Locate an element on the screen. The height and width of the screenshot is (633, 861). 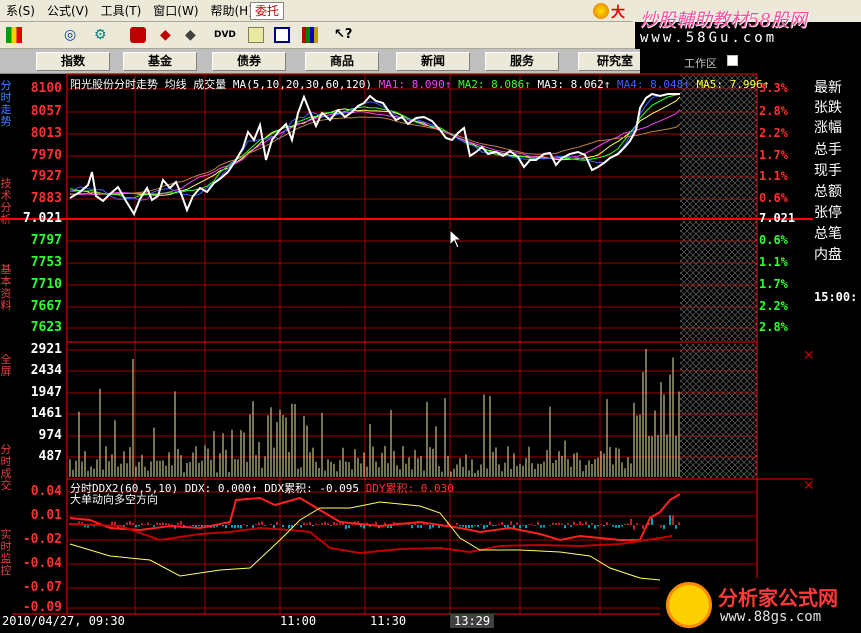
rp-total-vol: 总手 is located at coordinates (828, 150).